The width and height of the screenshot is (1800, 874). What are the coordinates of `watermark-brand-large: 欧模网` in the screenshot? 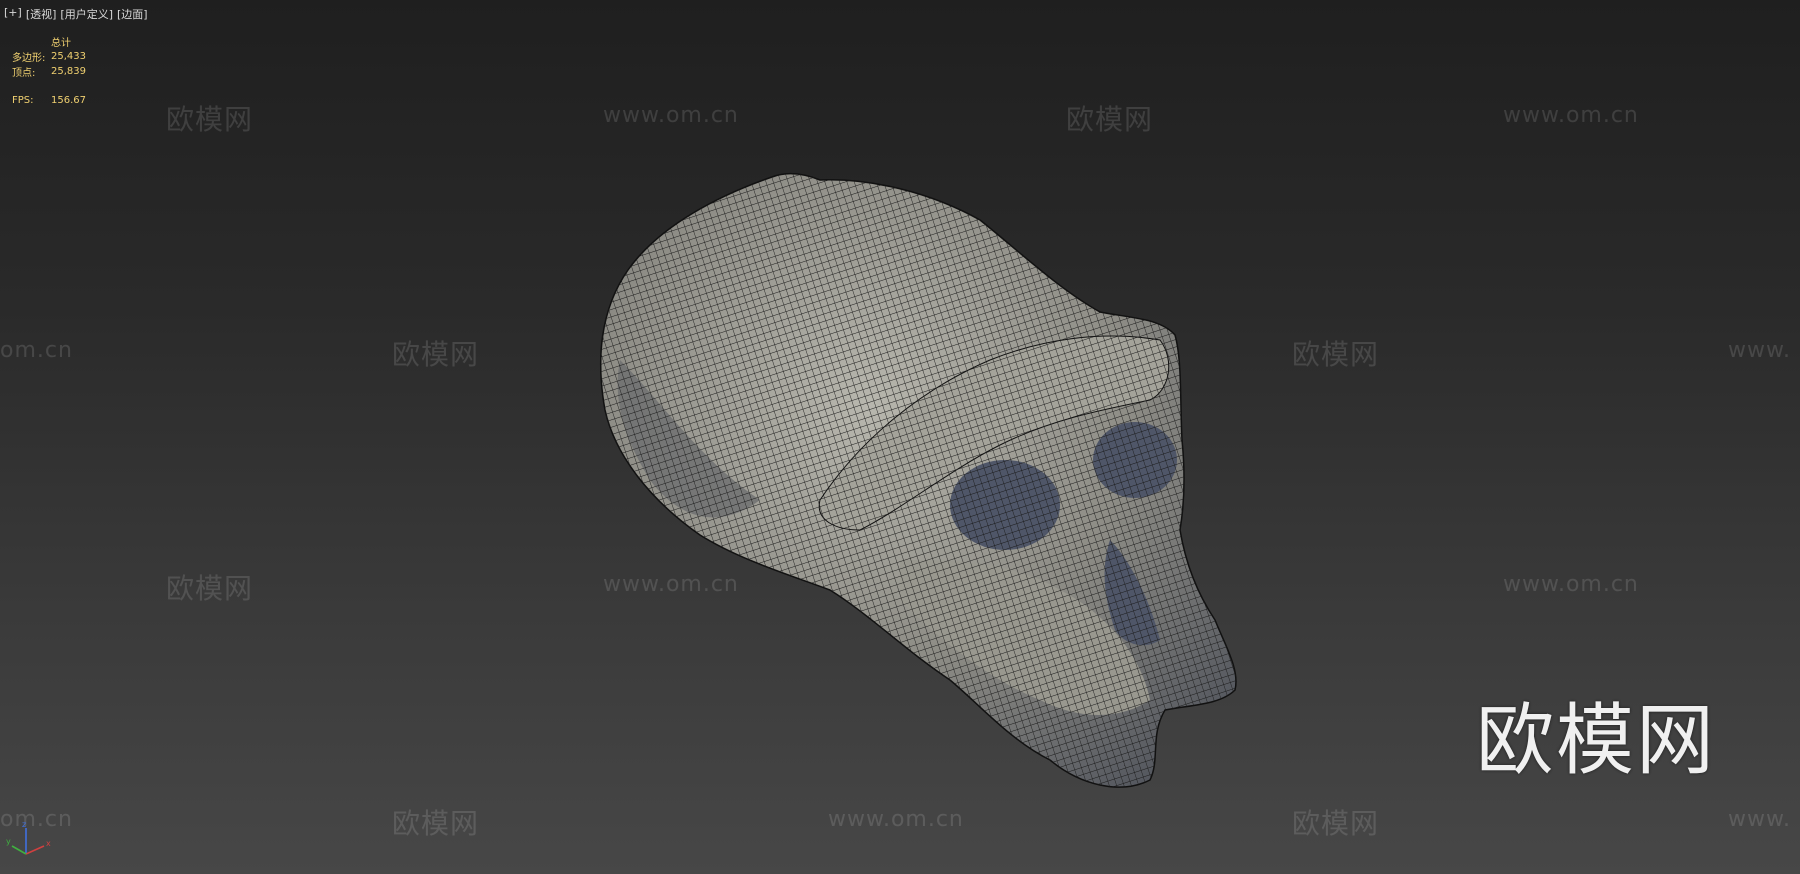 It's located at (1596, 741).